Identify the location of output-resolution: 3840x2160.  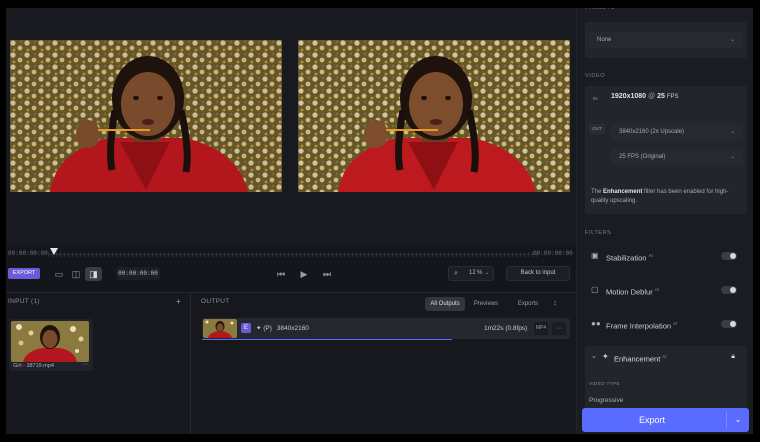
(292, 328).